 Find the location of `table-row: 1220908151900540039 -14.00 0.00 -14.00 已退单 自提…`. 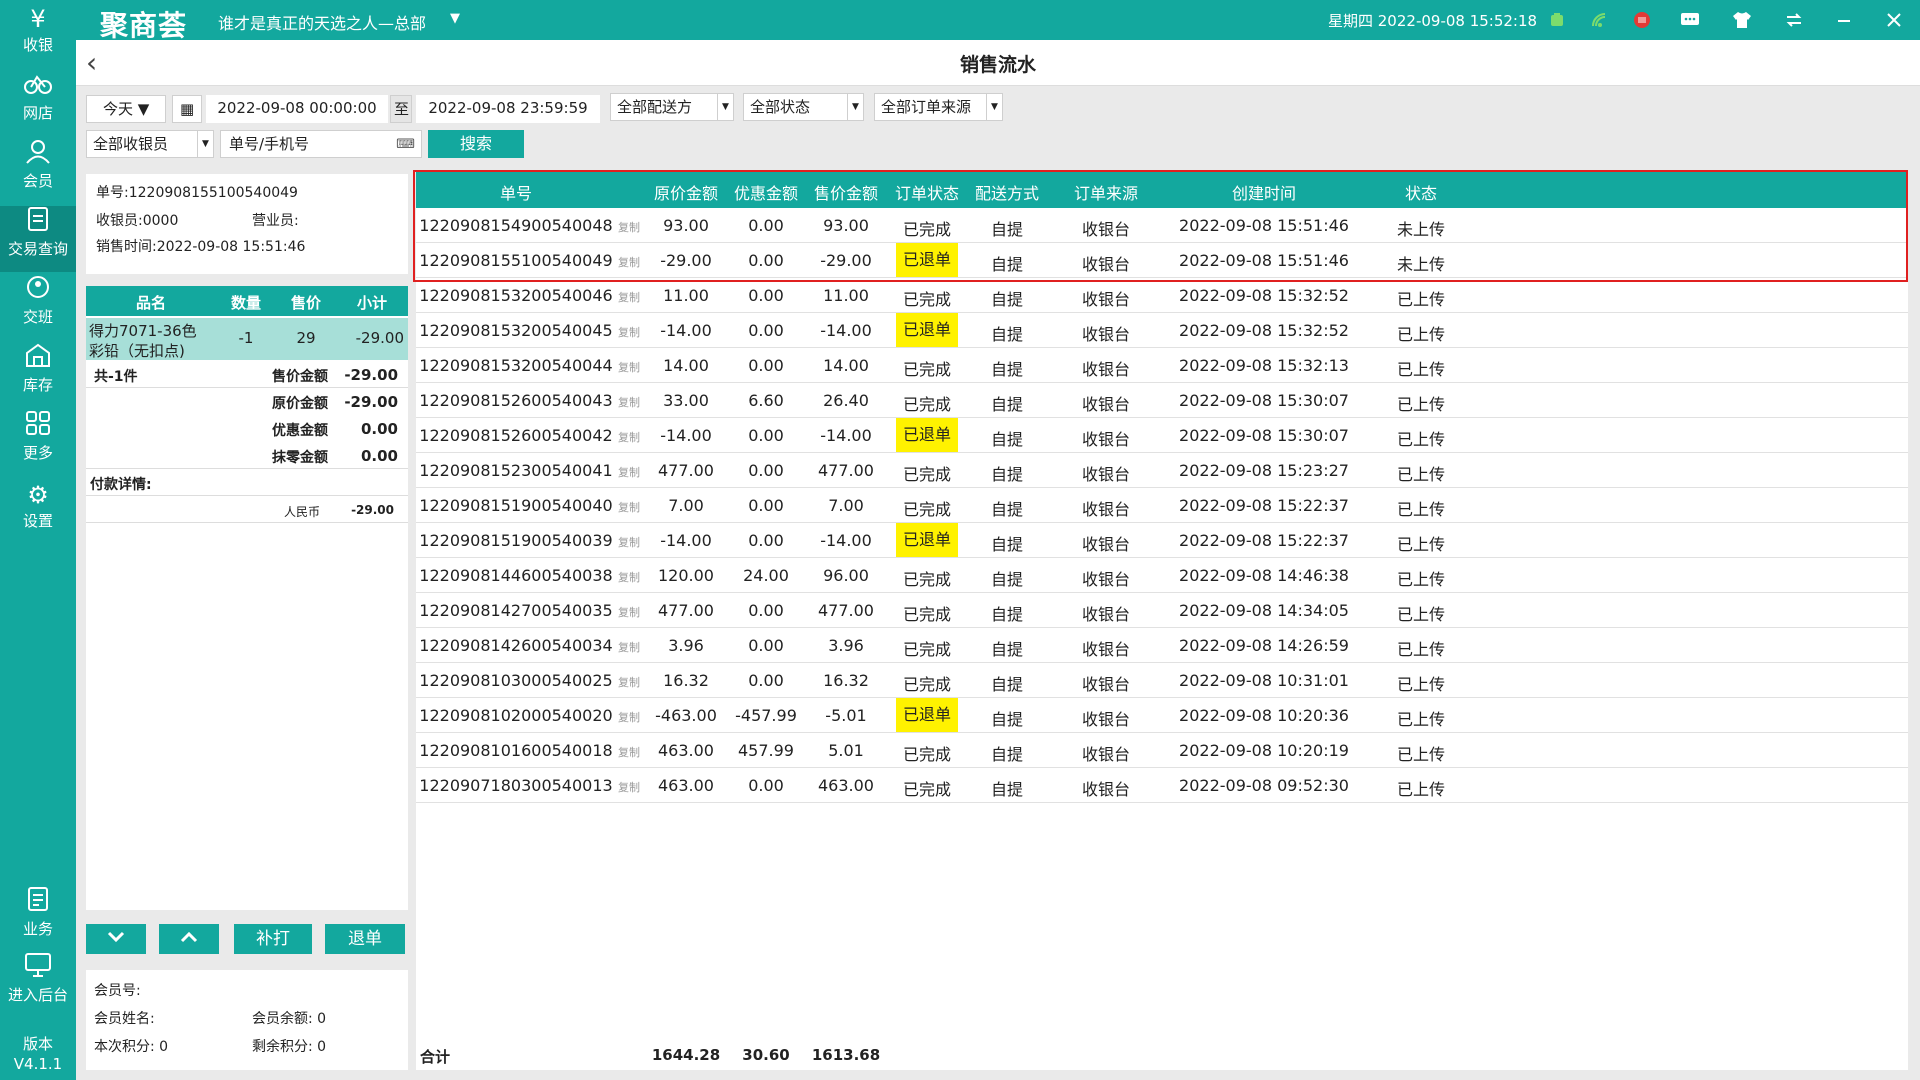

table-row: 1220908151900540039 -14.00 0.00 -14.00 已退单 自提… is located at coordinates (1162, 540).